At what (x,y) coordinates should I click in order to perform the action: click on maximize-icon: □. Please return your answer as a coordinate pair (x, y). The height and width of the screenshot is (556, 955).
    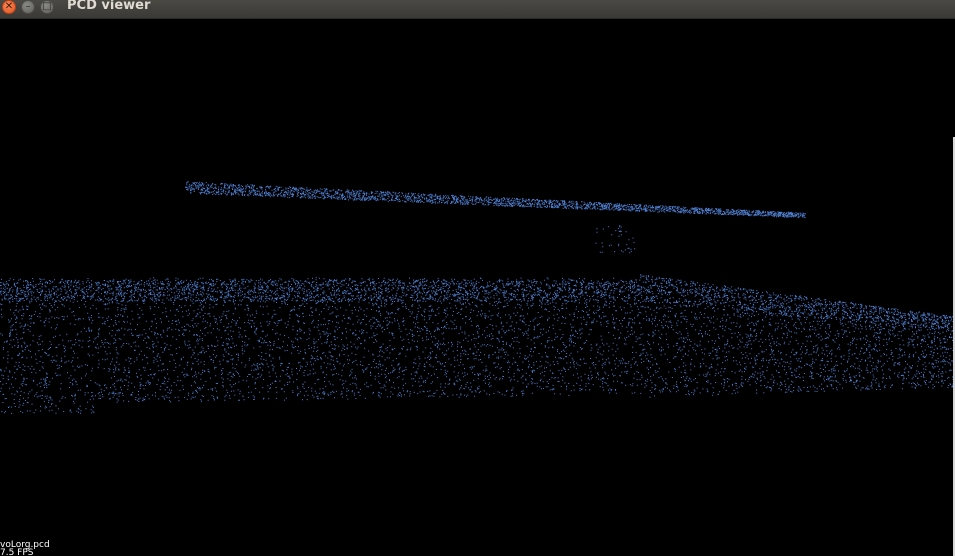
    Looking at the image, I should click on (47, 6).